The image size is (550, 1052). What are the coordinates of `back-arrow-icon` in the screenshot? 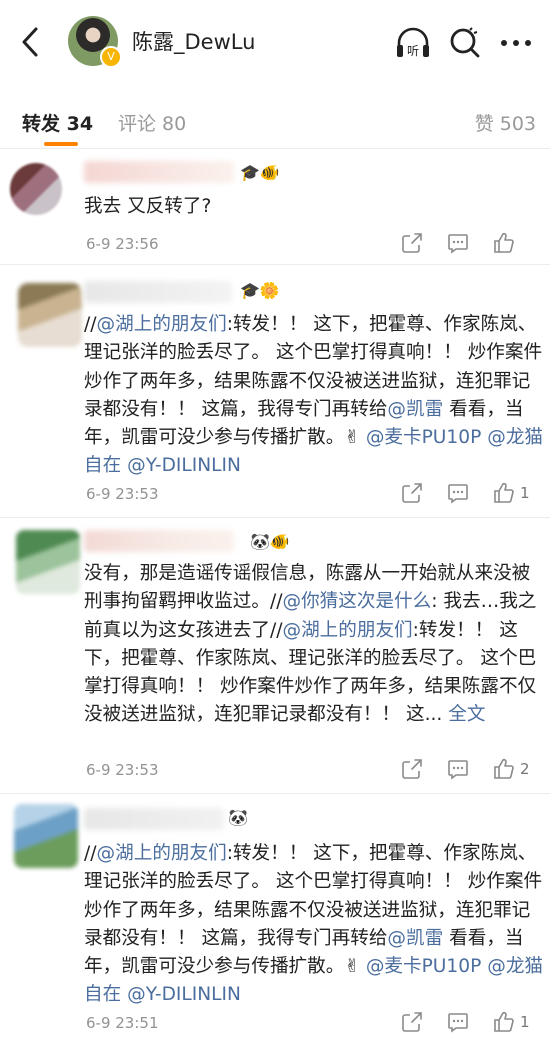 It's located at (30, 42).